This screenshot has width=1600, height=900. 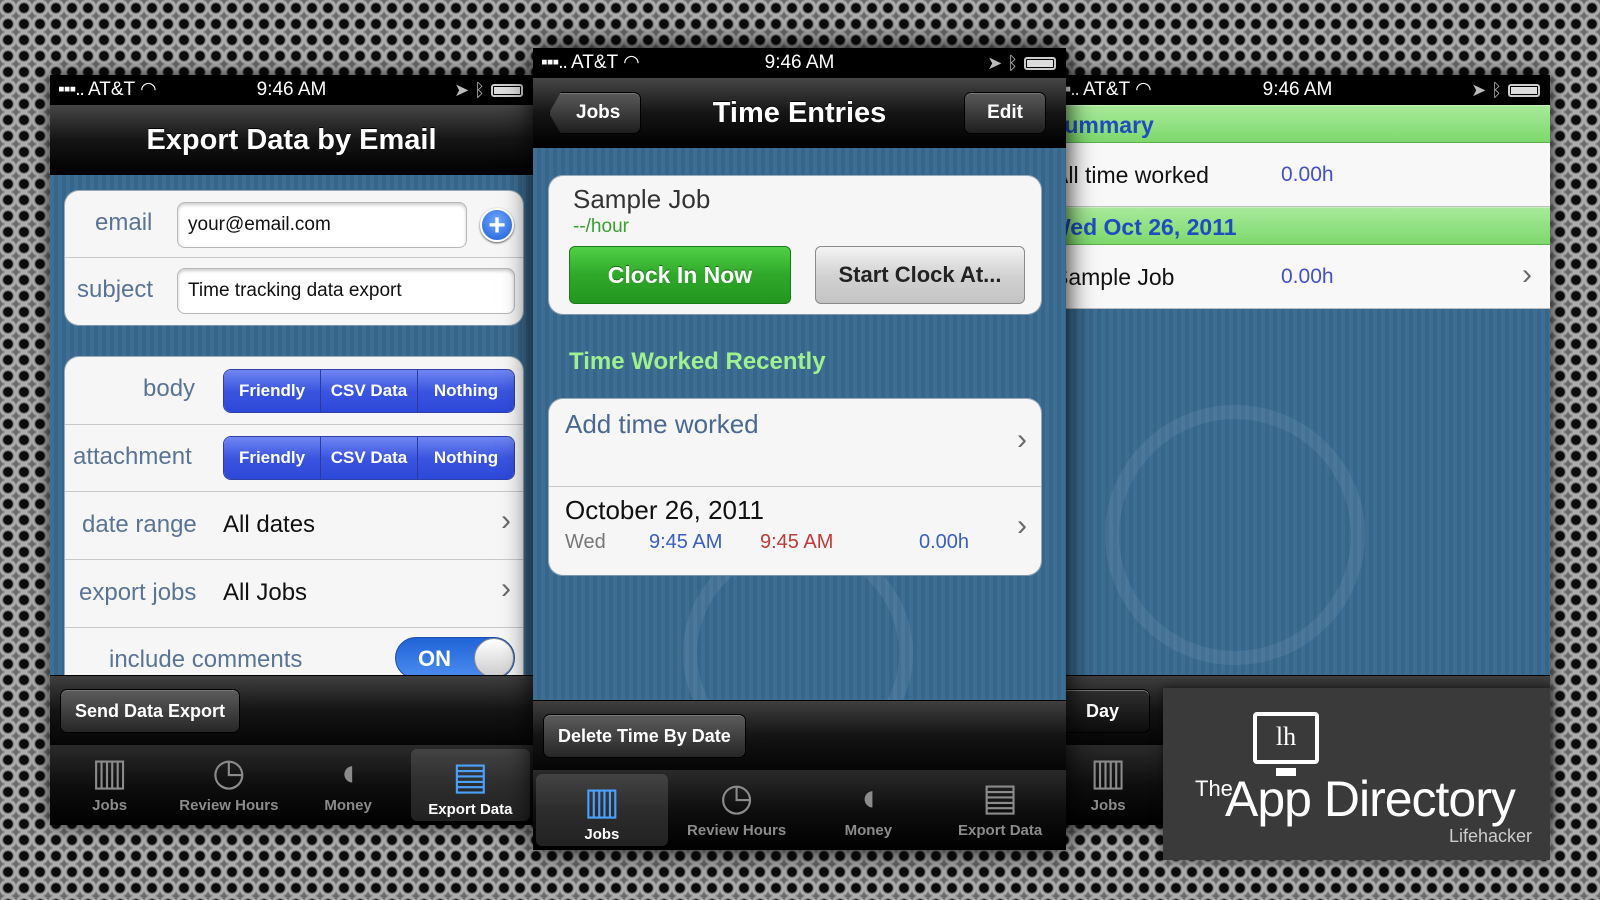 I want to click on subject-label: subject, so click(x=115, y=289).